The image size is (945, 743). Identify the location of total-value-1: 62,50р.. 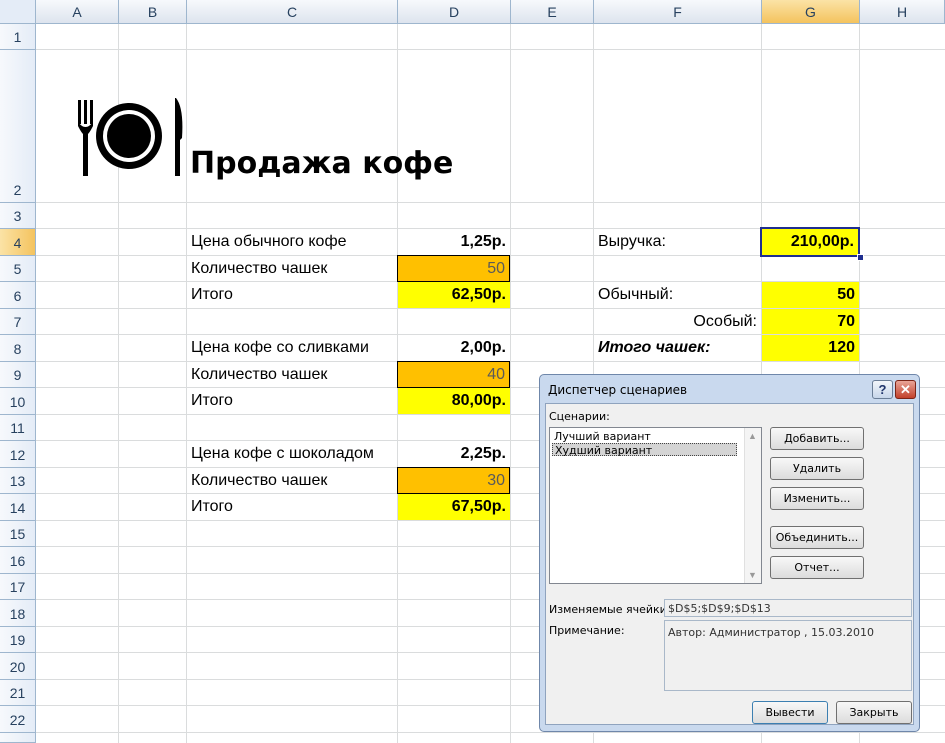
(454, 295).